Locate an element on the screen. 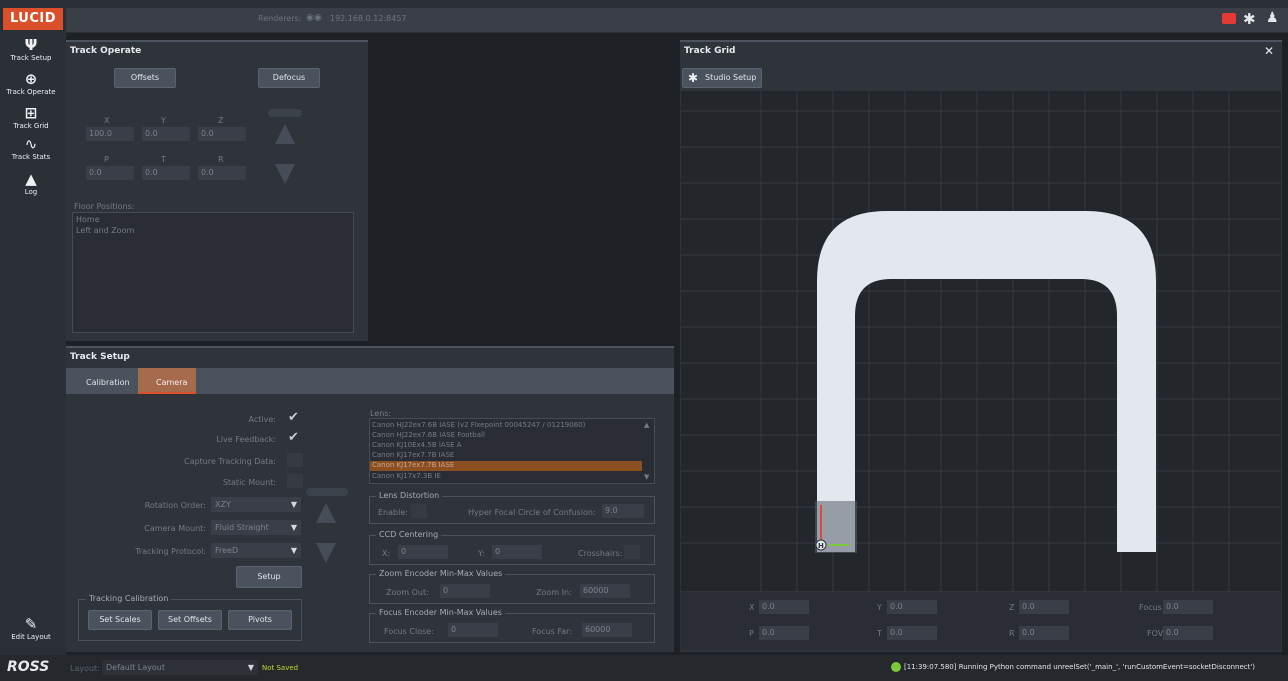  active-label: Active: is located at coordinates (262, 419).